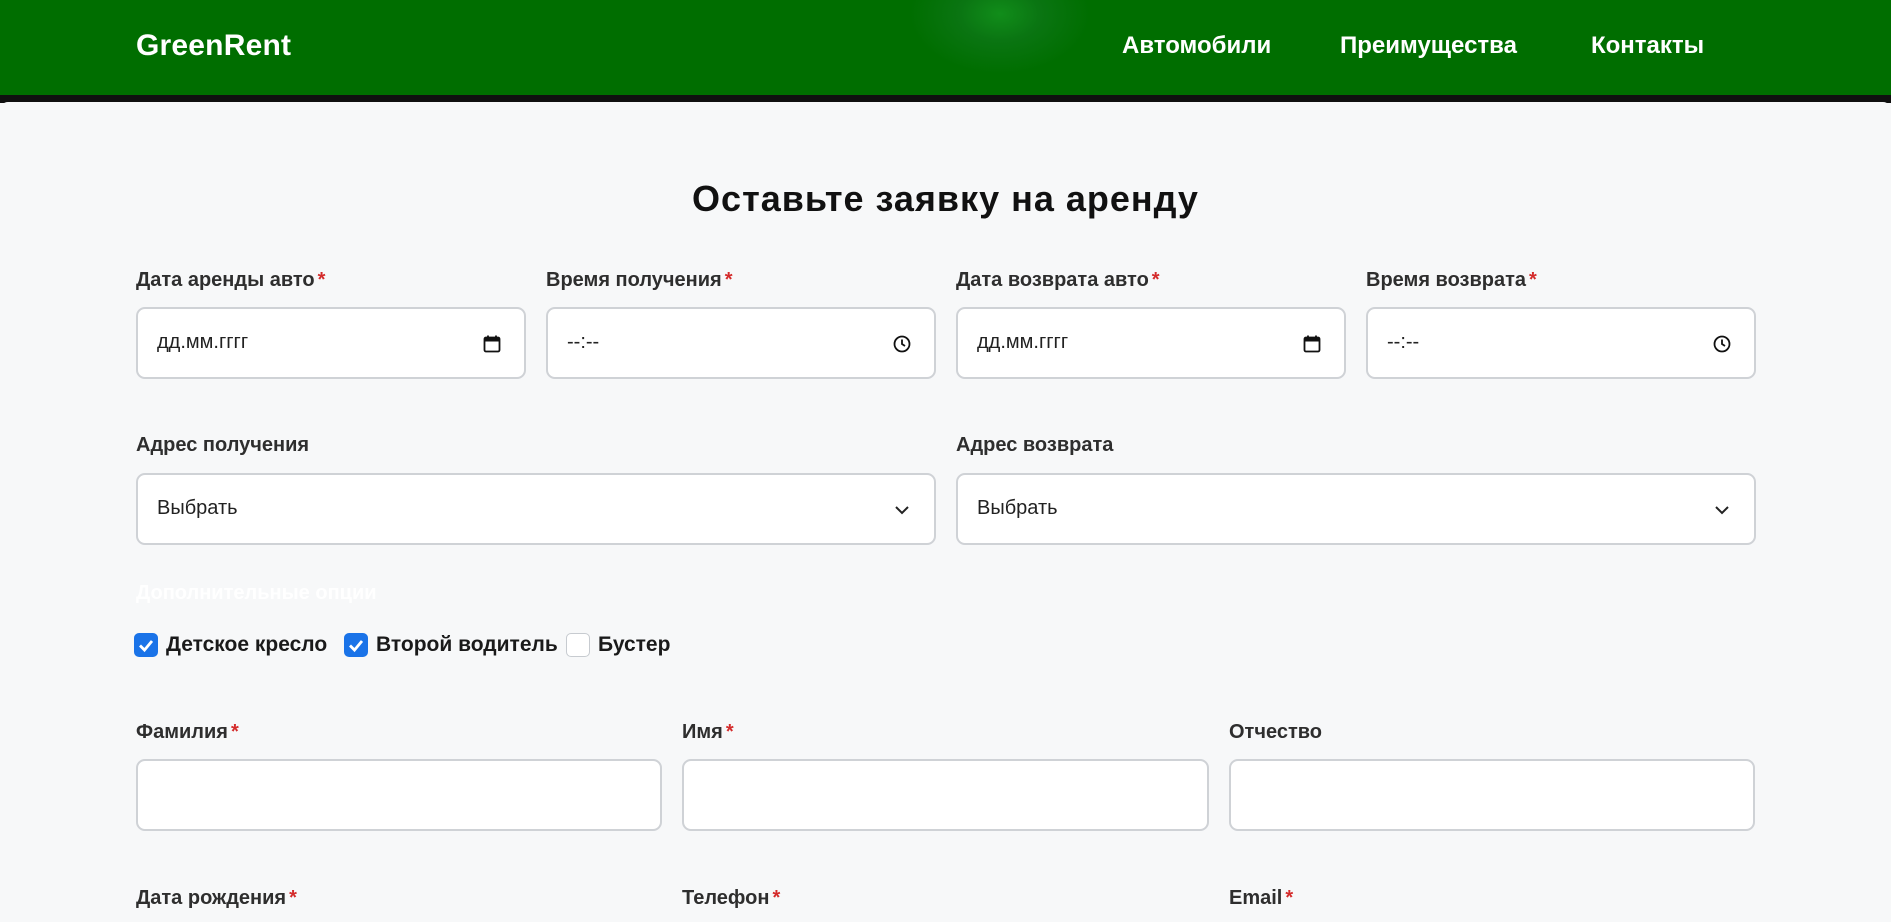 This screenshot has height=922, width=1891. Describe the element at coordinates (1428, 46) in the screenshot. I see `nav-link-advantages: Преимущества` at that location.